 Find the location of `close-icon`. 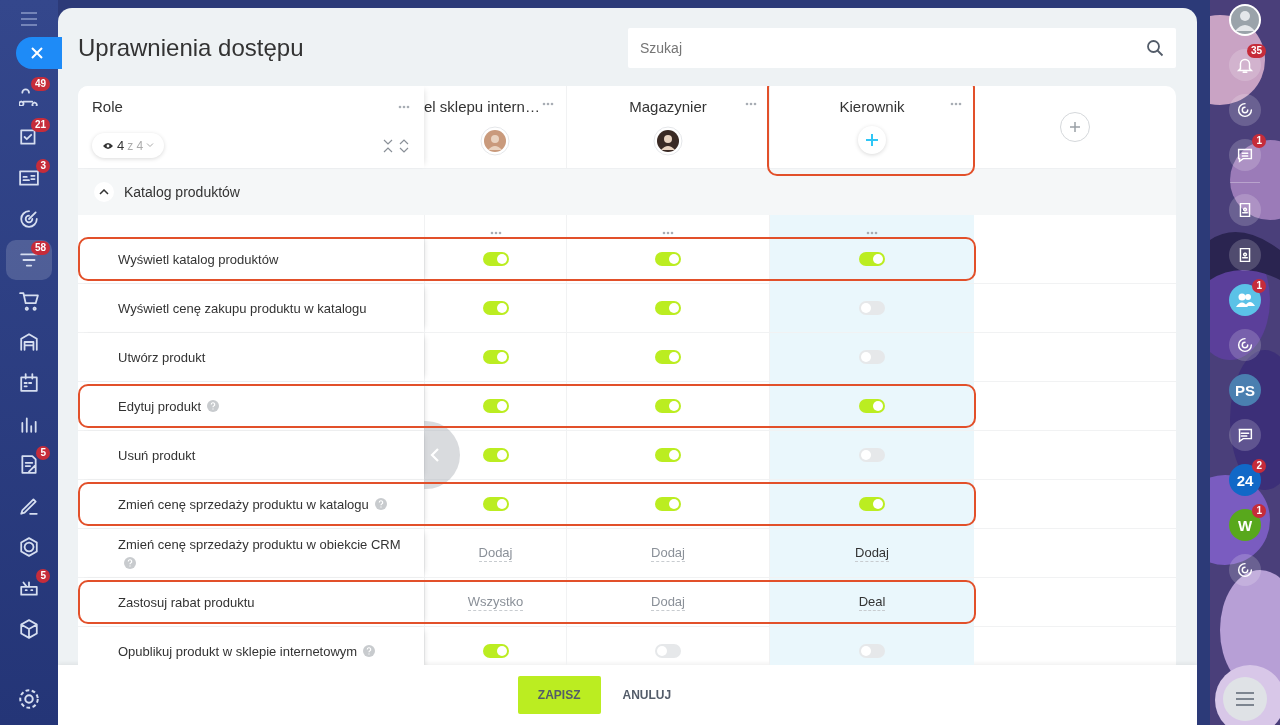

close-icon is located at coordinates (37, 53).